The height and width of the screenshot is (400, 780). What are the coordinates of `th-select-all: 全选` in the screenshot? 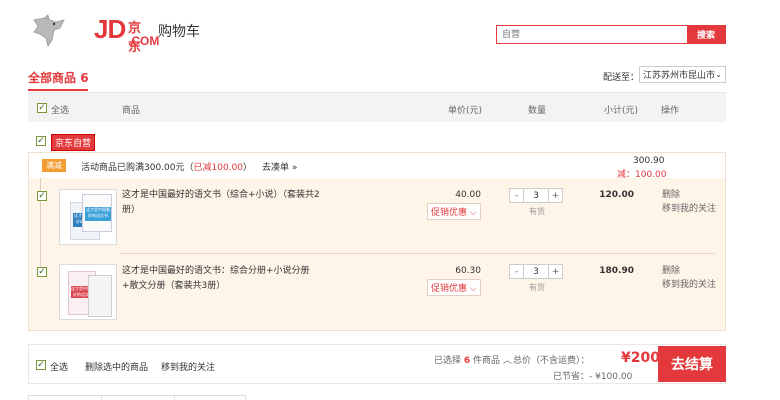 It's located at (60, 111).